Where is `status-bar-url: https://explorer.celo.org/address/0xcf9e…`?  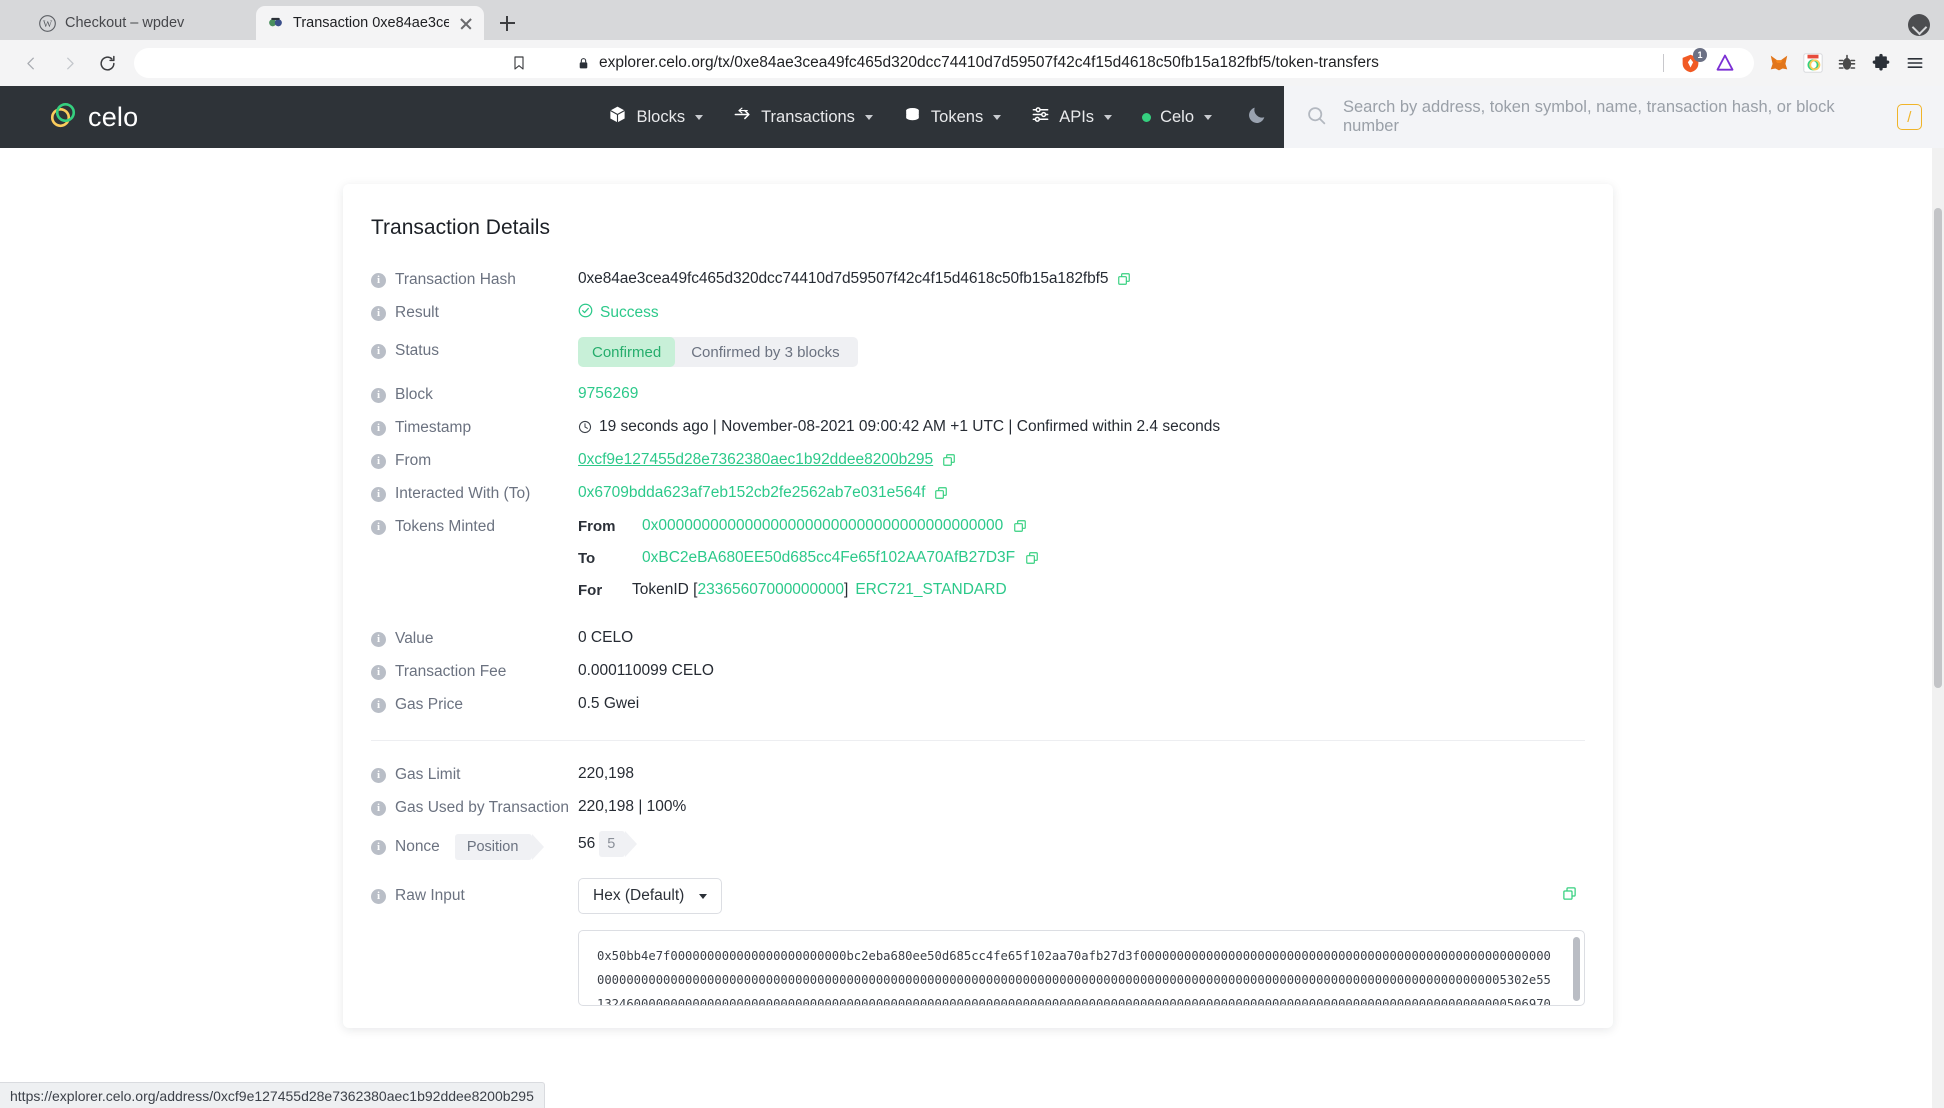
status-bar-url: https://explorer.celo.org/address/0xcf9e… is located at coordinates (272, 1095).